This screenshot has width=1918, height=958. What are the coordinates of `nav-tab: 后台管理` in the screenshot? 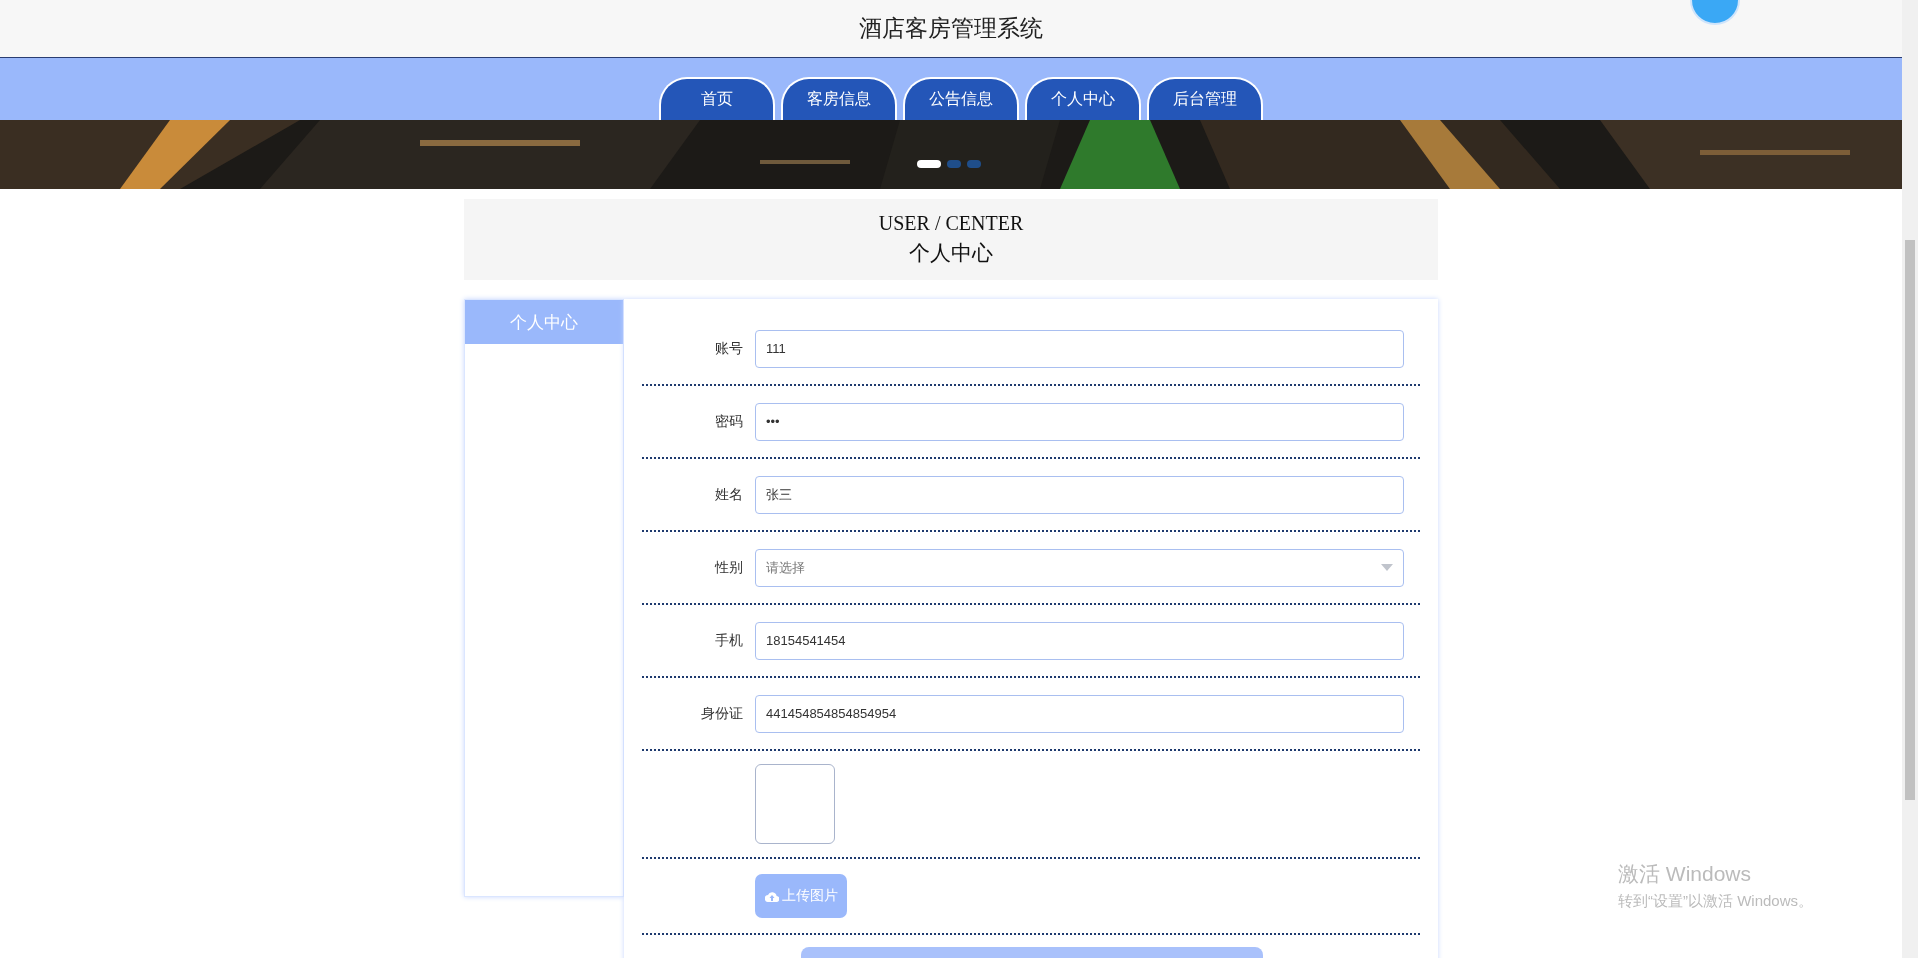 It's located at (1205, 98).